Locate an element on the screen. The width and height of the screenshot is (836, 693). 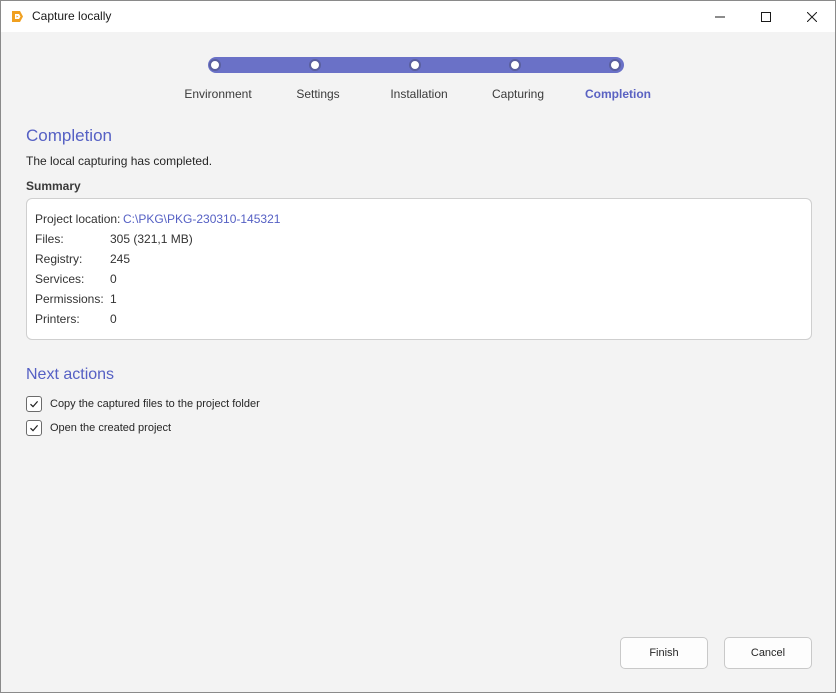
minimize-icon is located at coordinates (720, 16).